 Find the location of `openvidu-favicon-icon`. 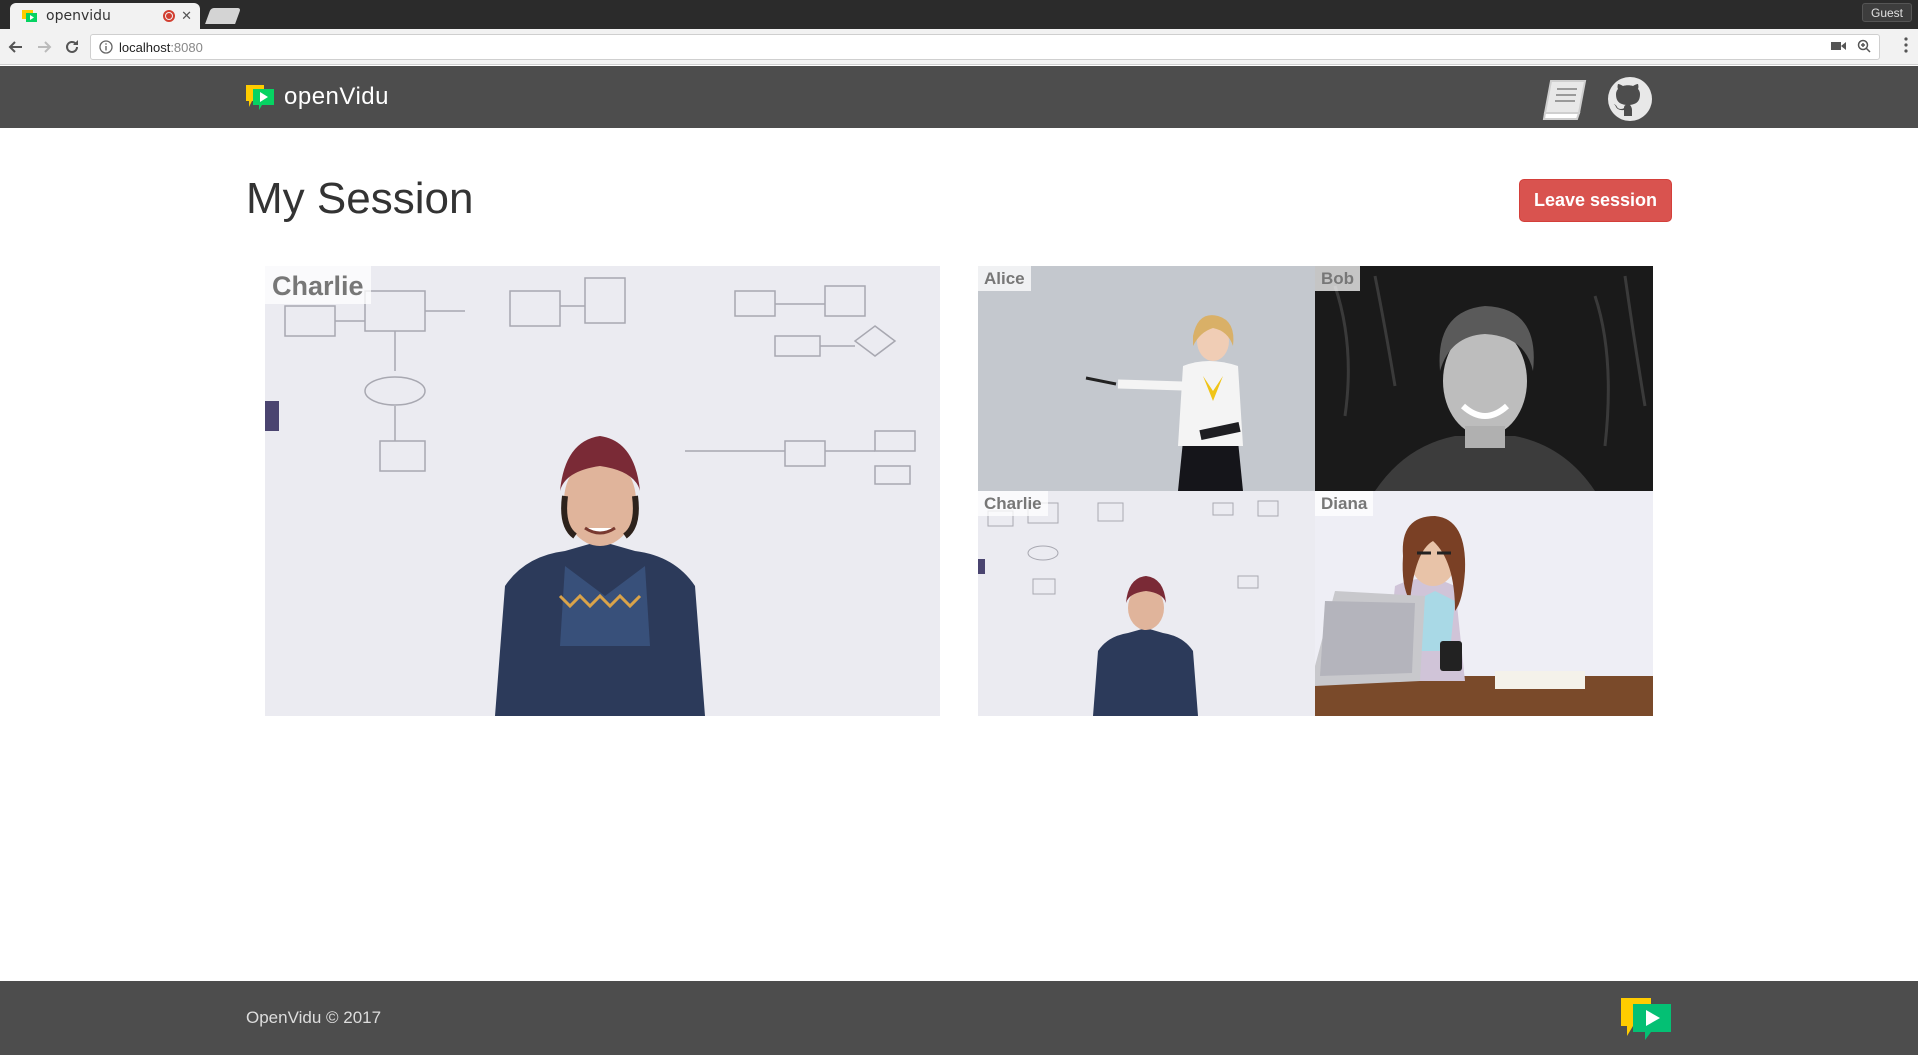

openvidu-favicon-icon is located at coordinates (29, 16).